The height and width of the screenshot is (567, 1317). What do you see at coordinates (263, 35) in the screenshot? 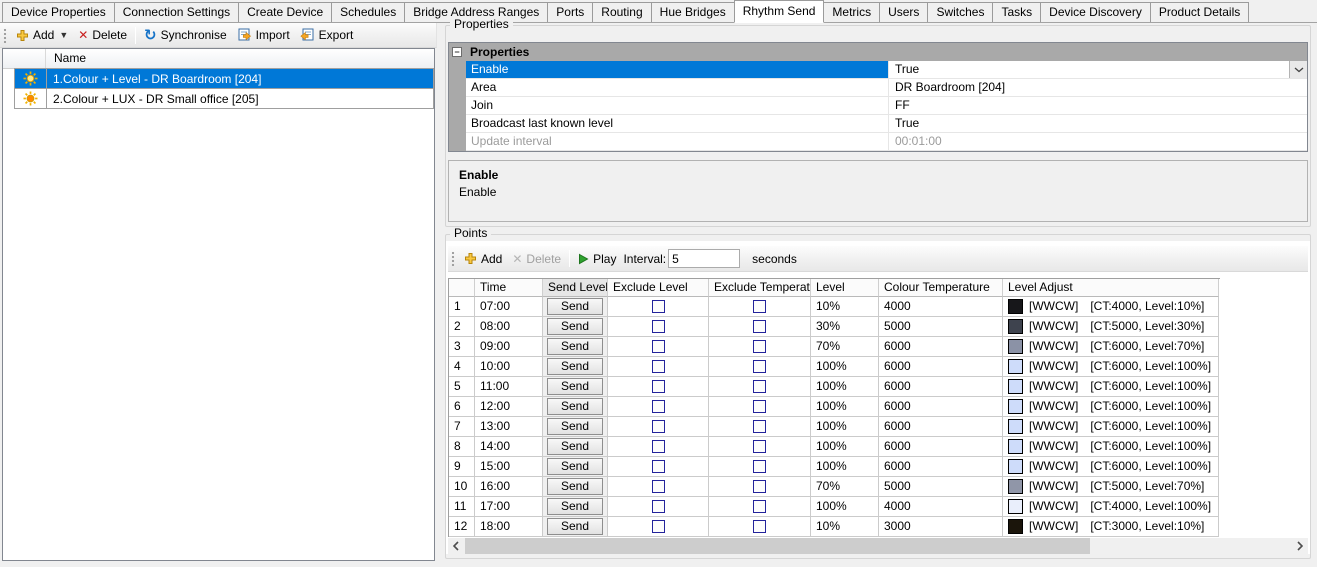
I see `import-button: Import` at bounding box center [263, 35].